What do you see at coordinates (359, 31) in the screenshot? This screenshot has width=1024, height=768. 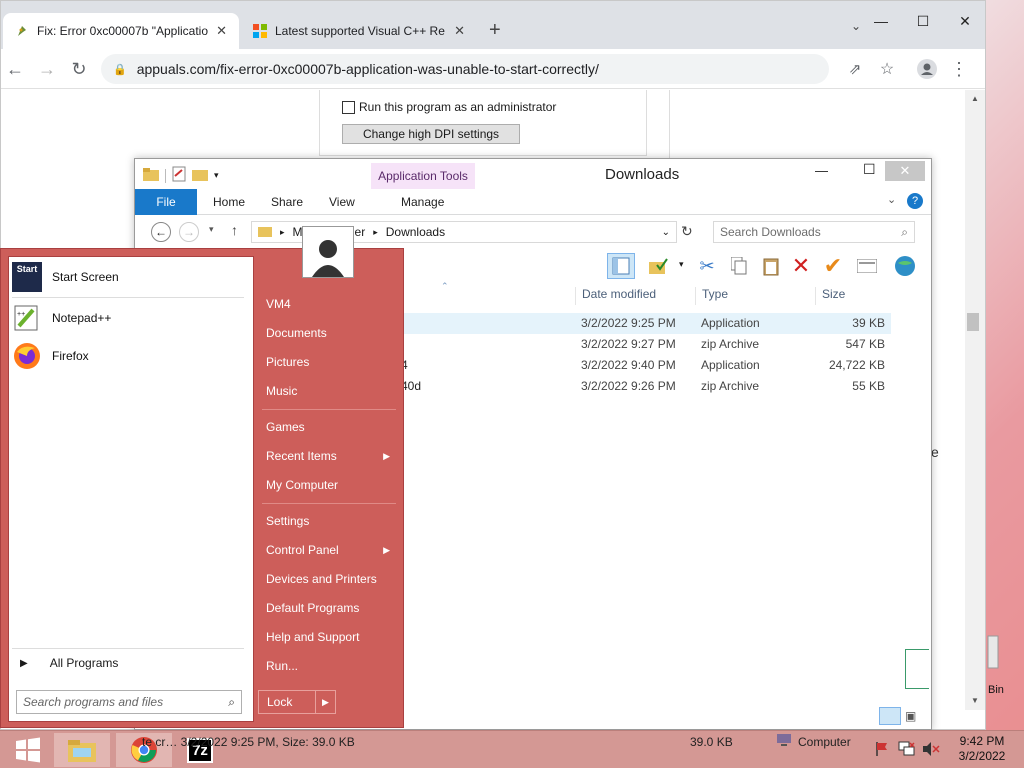 I see `tab-visual-cpp: Latest supported Visual C++ Re ✕` at bounding box center [359, 31].